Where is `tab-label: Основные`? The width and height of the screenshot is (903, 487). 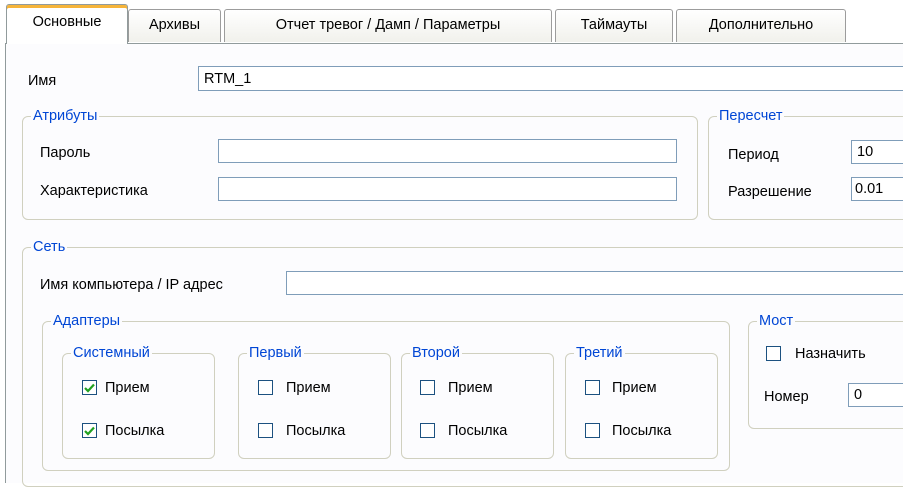
tab-label: Основные is located at coordinates (67, 22).